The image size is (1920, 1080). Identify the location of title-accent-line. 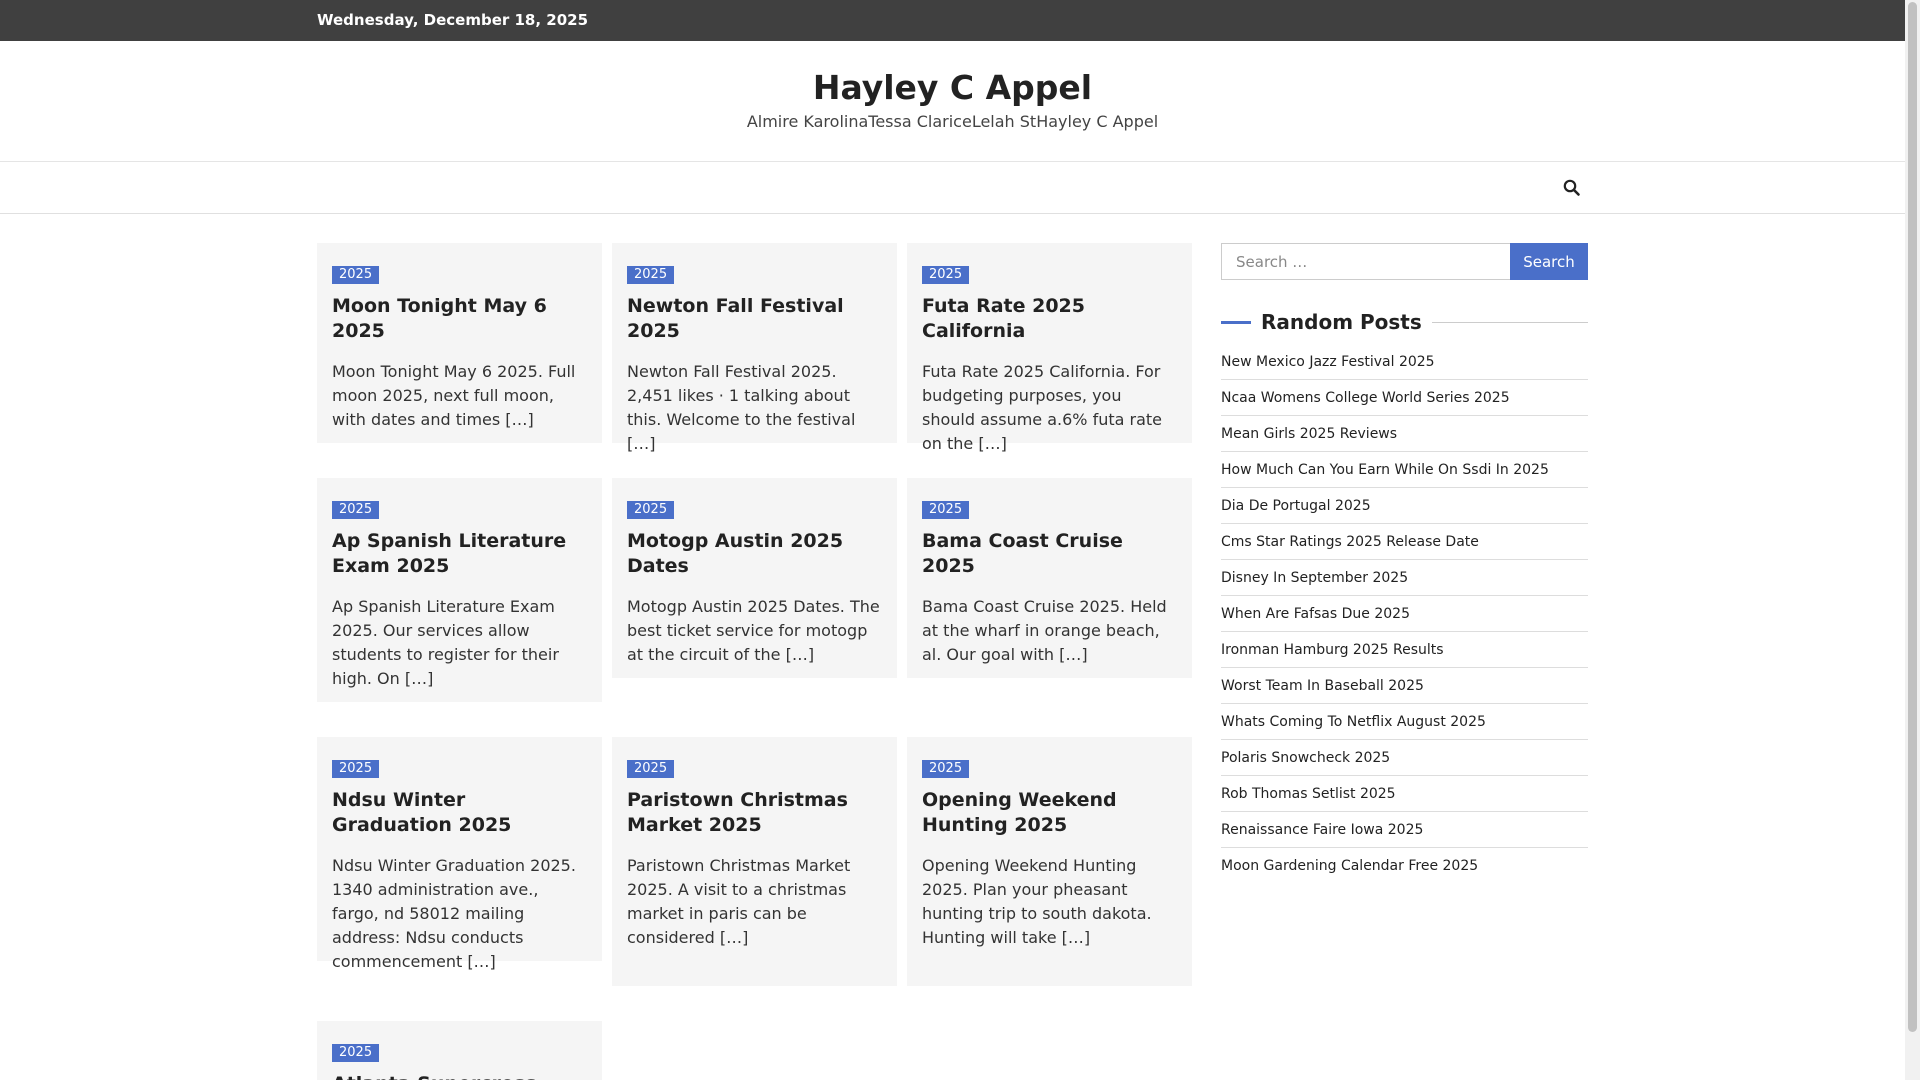
(1236, 322).